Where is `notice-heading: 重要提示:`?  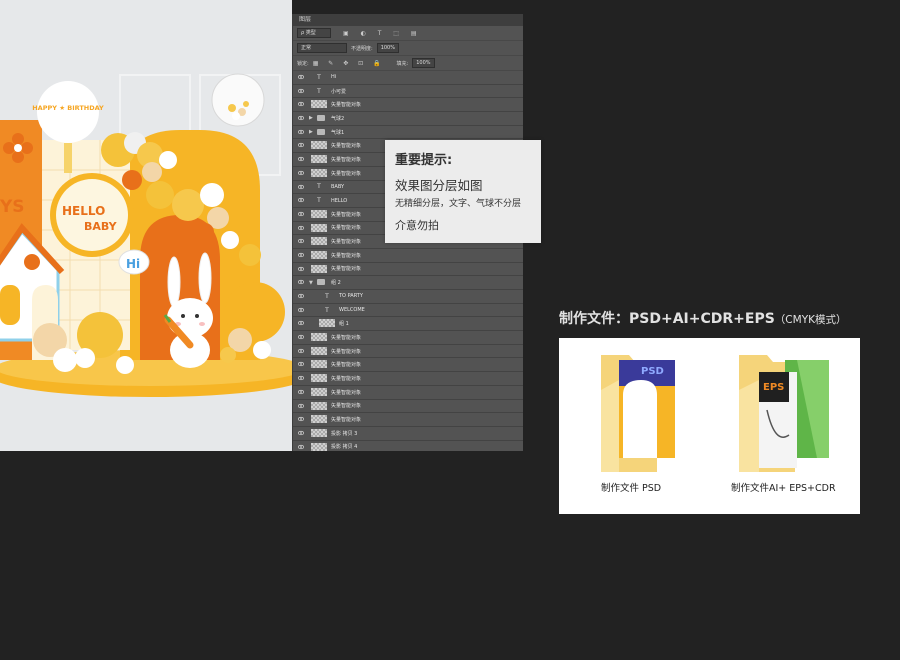 notice-heading: 重要提示: is located at coordinates (424, 160).